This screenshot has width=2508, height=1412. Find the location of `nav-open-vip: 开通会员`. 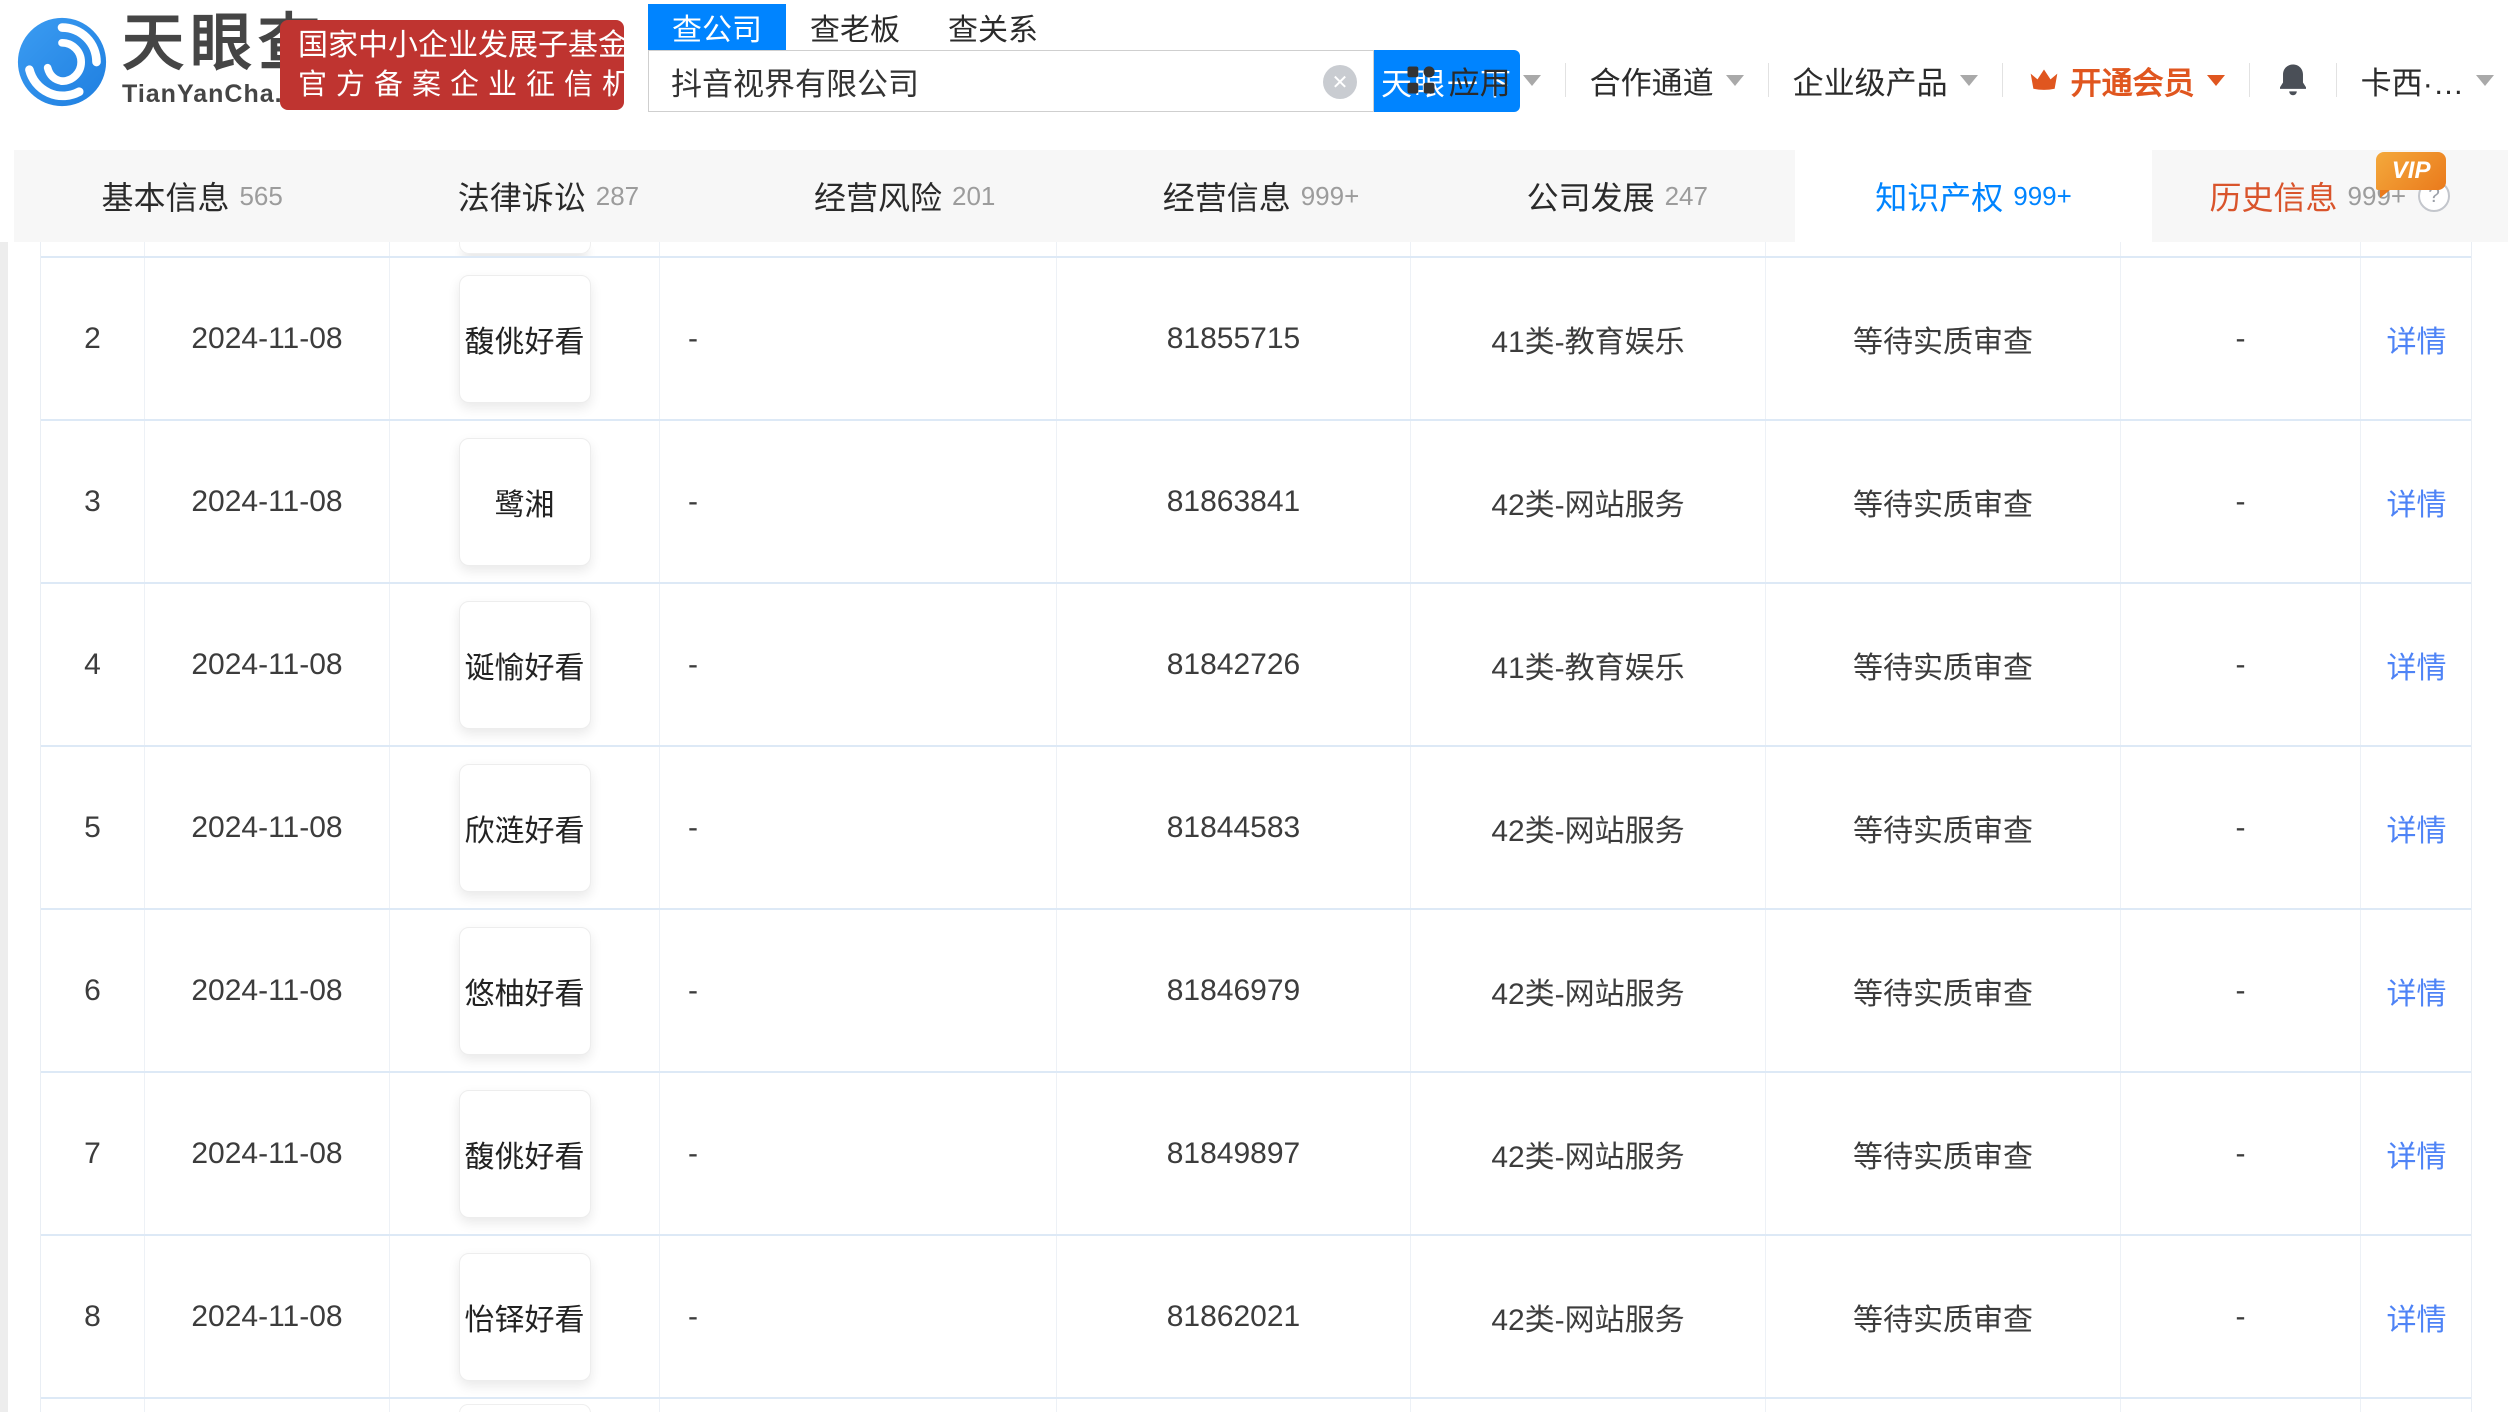

nav-open-vip: 开通会员 is located at coordinates (2126, 80).